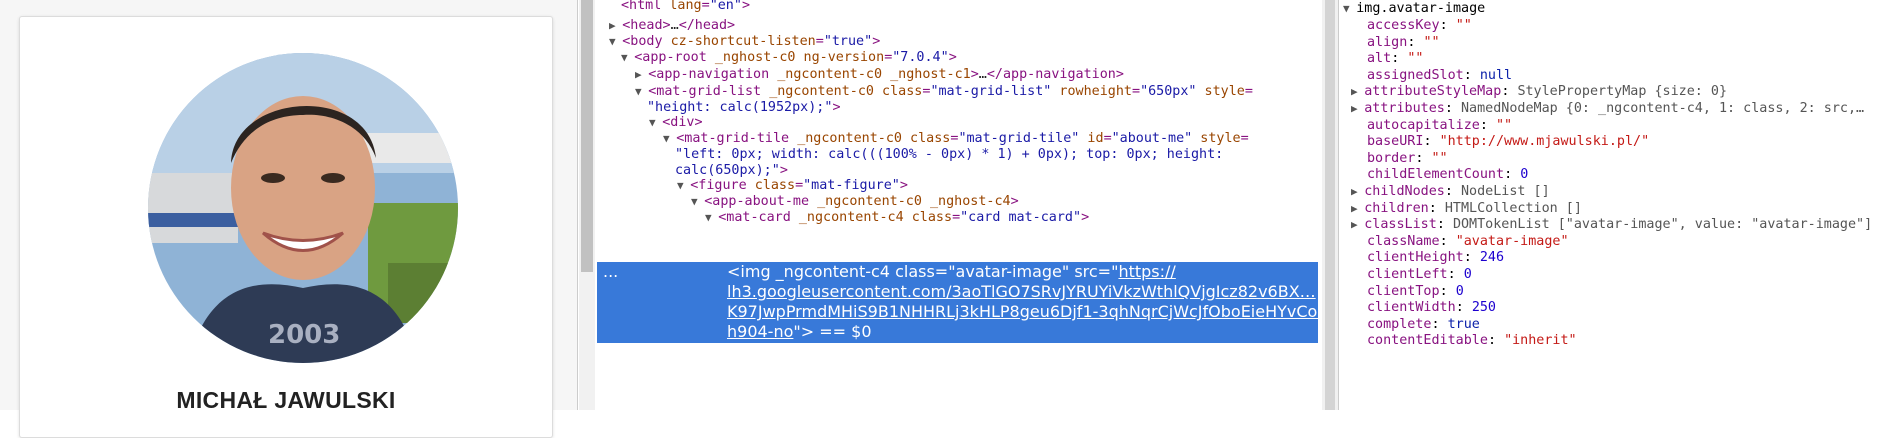 This screenshot has width=1883, height=438. Describe the element at coordinates (1433, 92) in the screenshot. I see `property-key: attributeStyleMap` at that location.